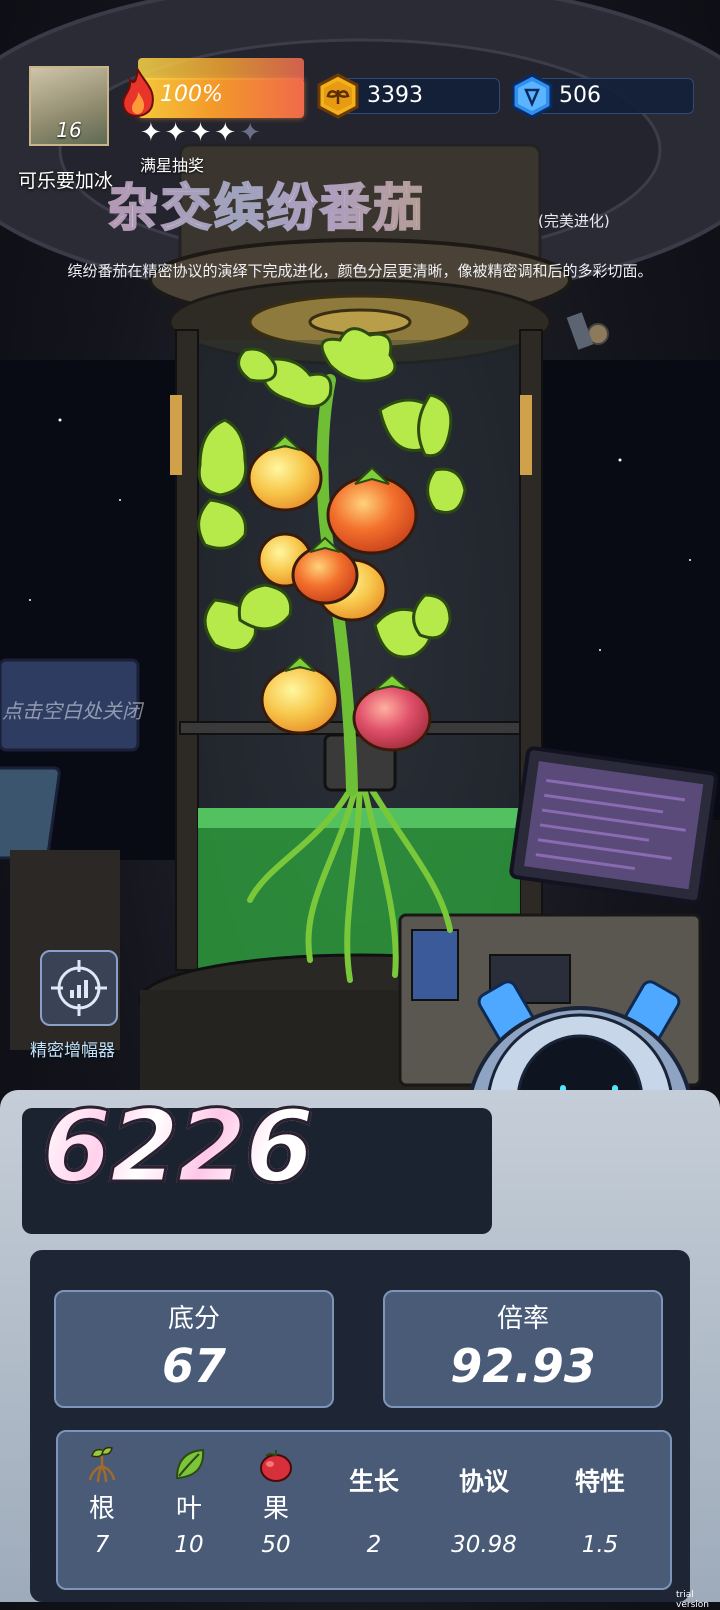 Image resolution: width=720 pixels, height=1610 pixels. I want to click on satellite-icon, so click(587, 331).